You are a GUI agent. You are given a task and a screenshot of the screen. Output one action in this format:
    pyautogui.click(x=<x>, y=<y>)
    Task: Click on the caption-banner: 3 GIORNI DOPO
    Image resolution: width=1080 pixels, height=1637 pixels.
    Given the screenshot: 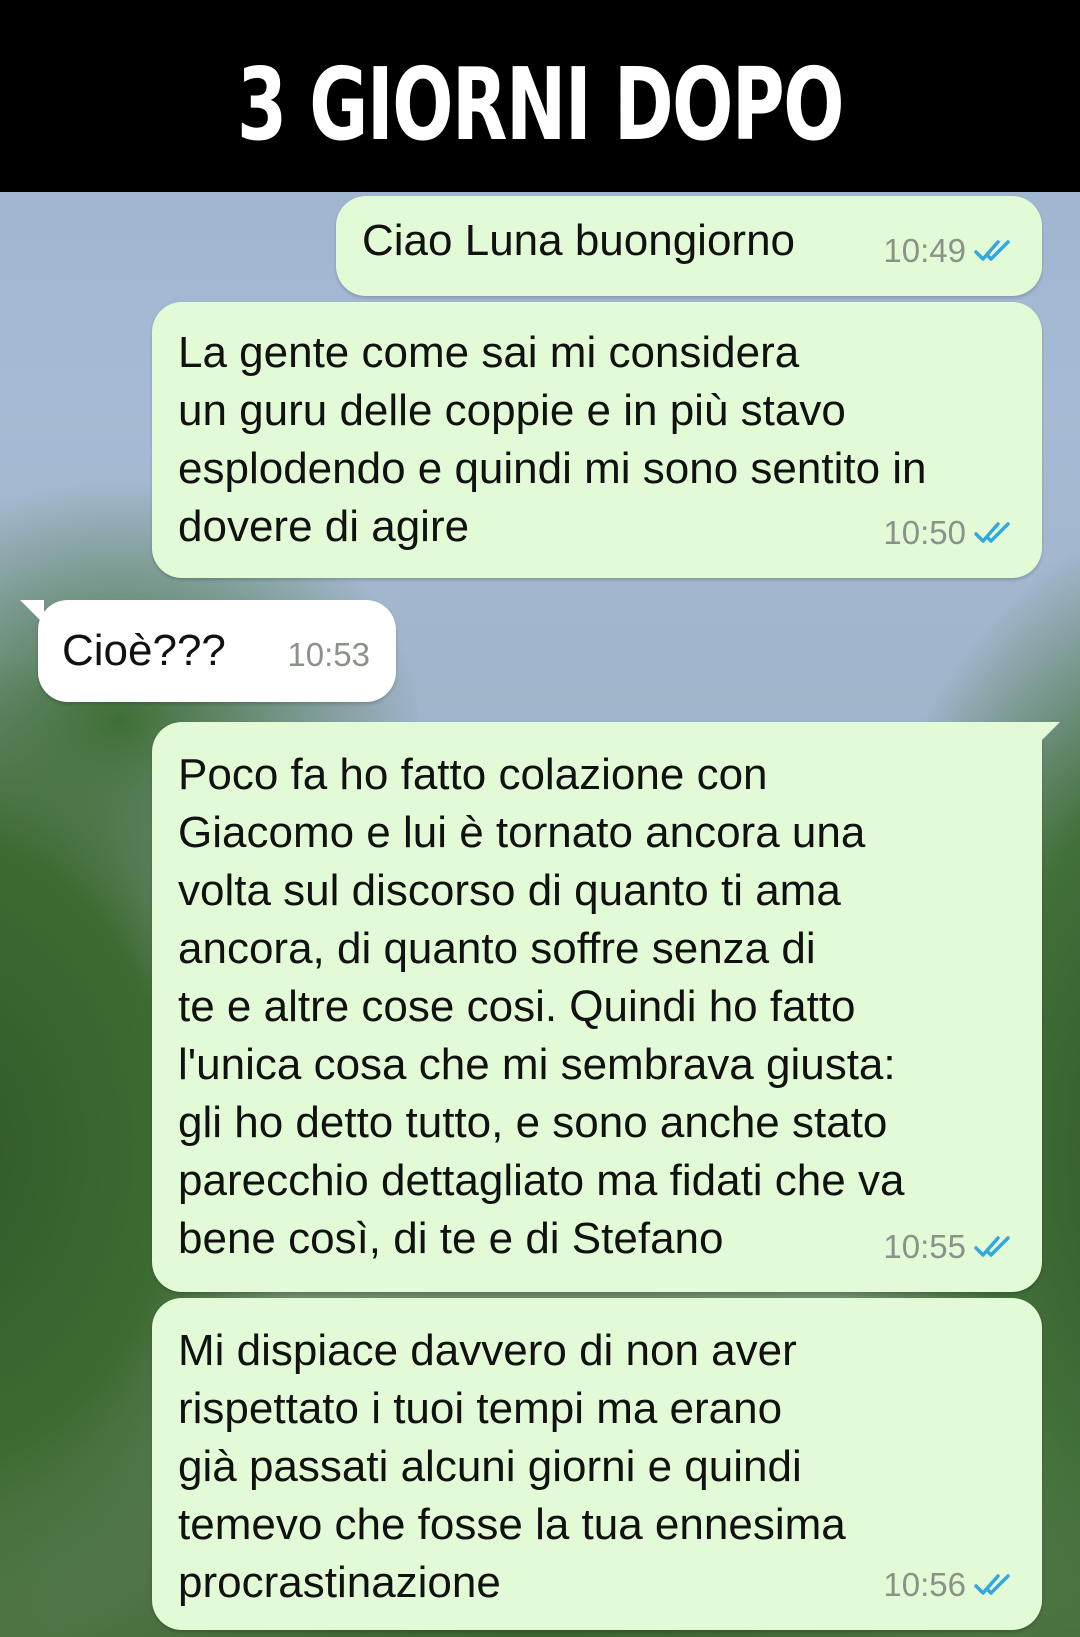 What is the action you would take?
    pyautogui.click(x=540, y=96)
    